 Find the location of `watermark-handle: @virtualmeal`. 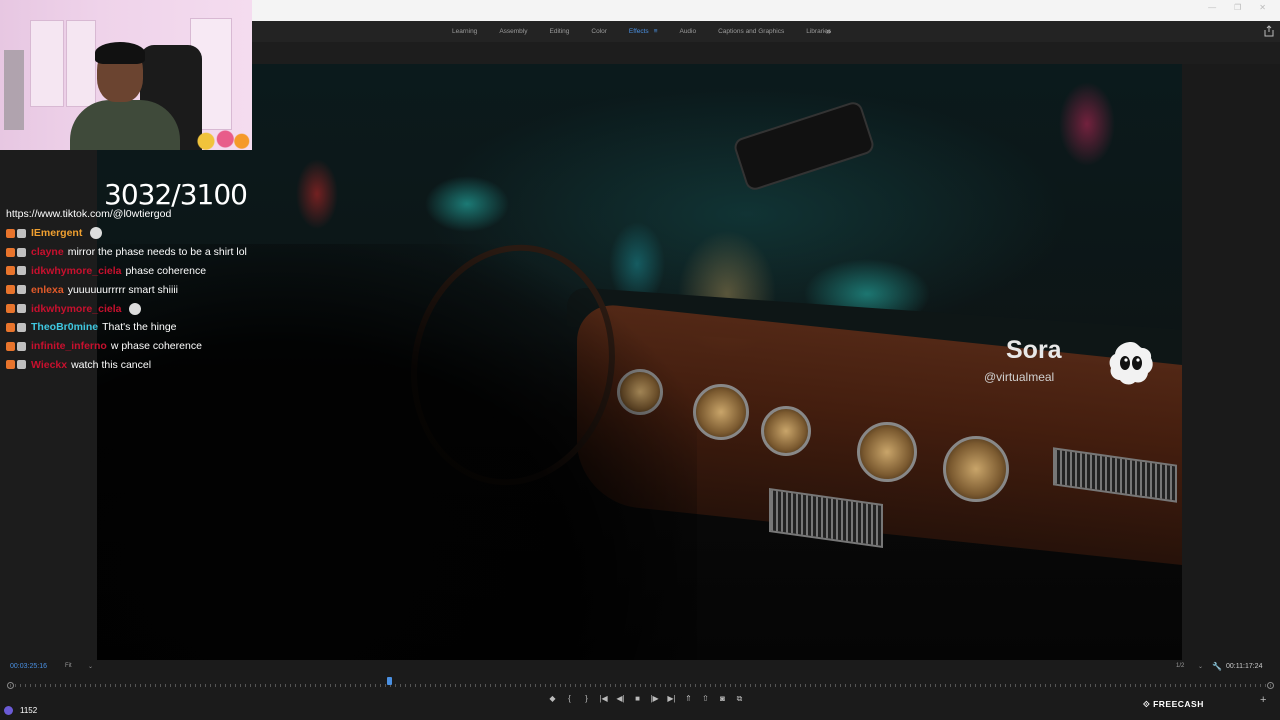

watermark-handle: @virtualmeal is located at coordinates (1019, 377).